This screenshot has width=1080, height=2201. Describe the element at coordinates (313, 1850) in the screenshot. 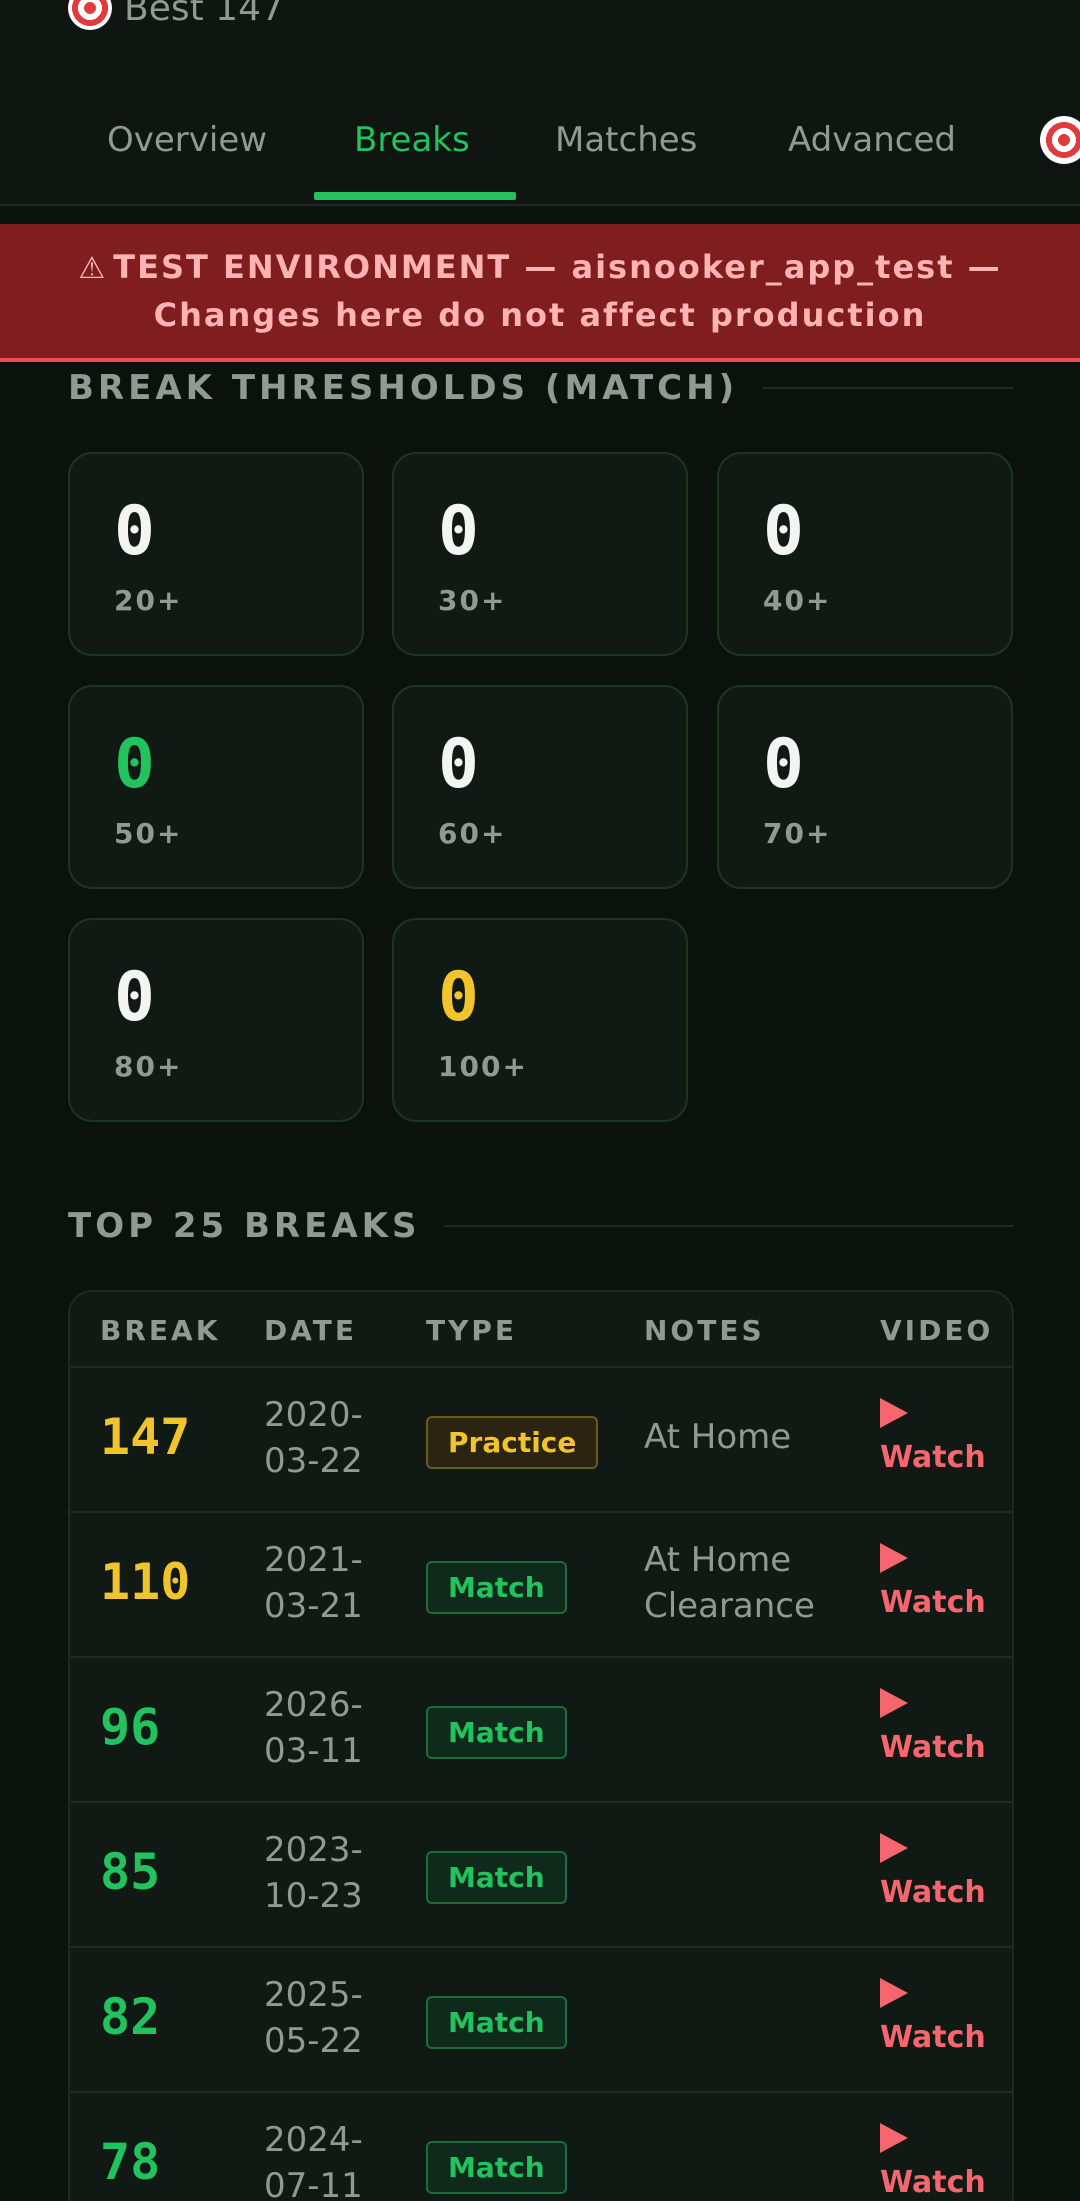

I see `date-line-1: 2023-` at that location.